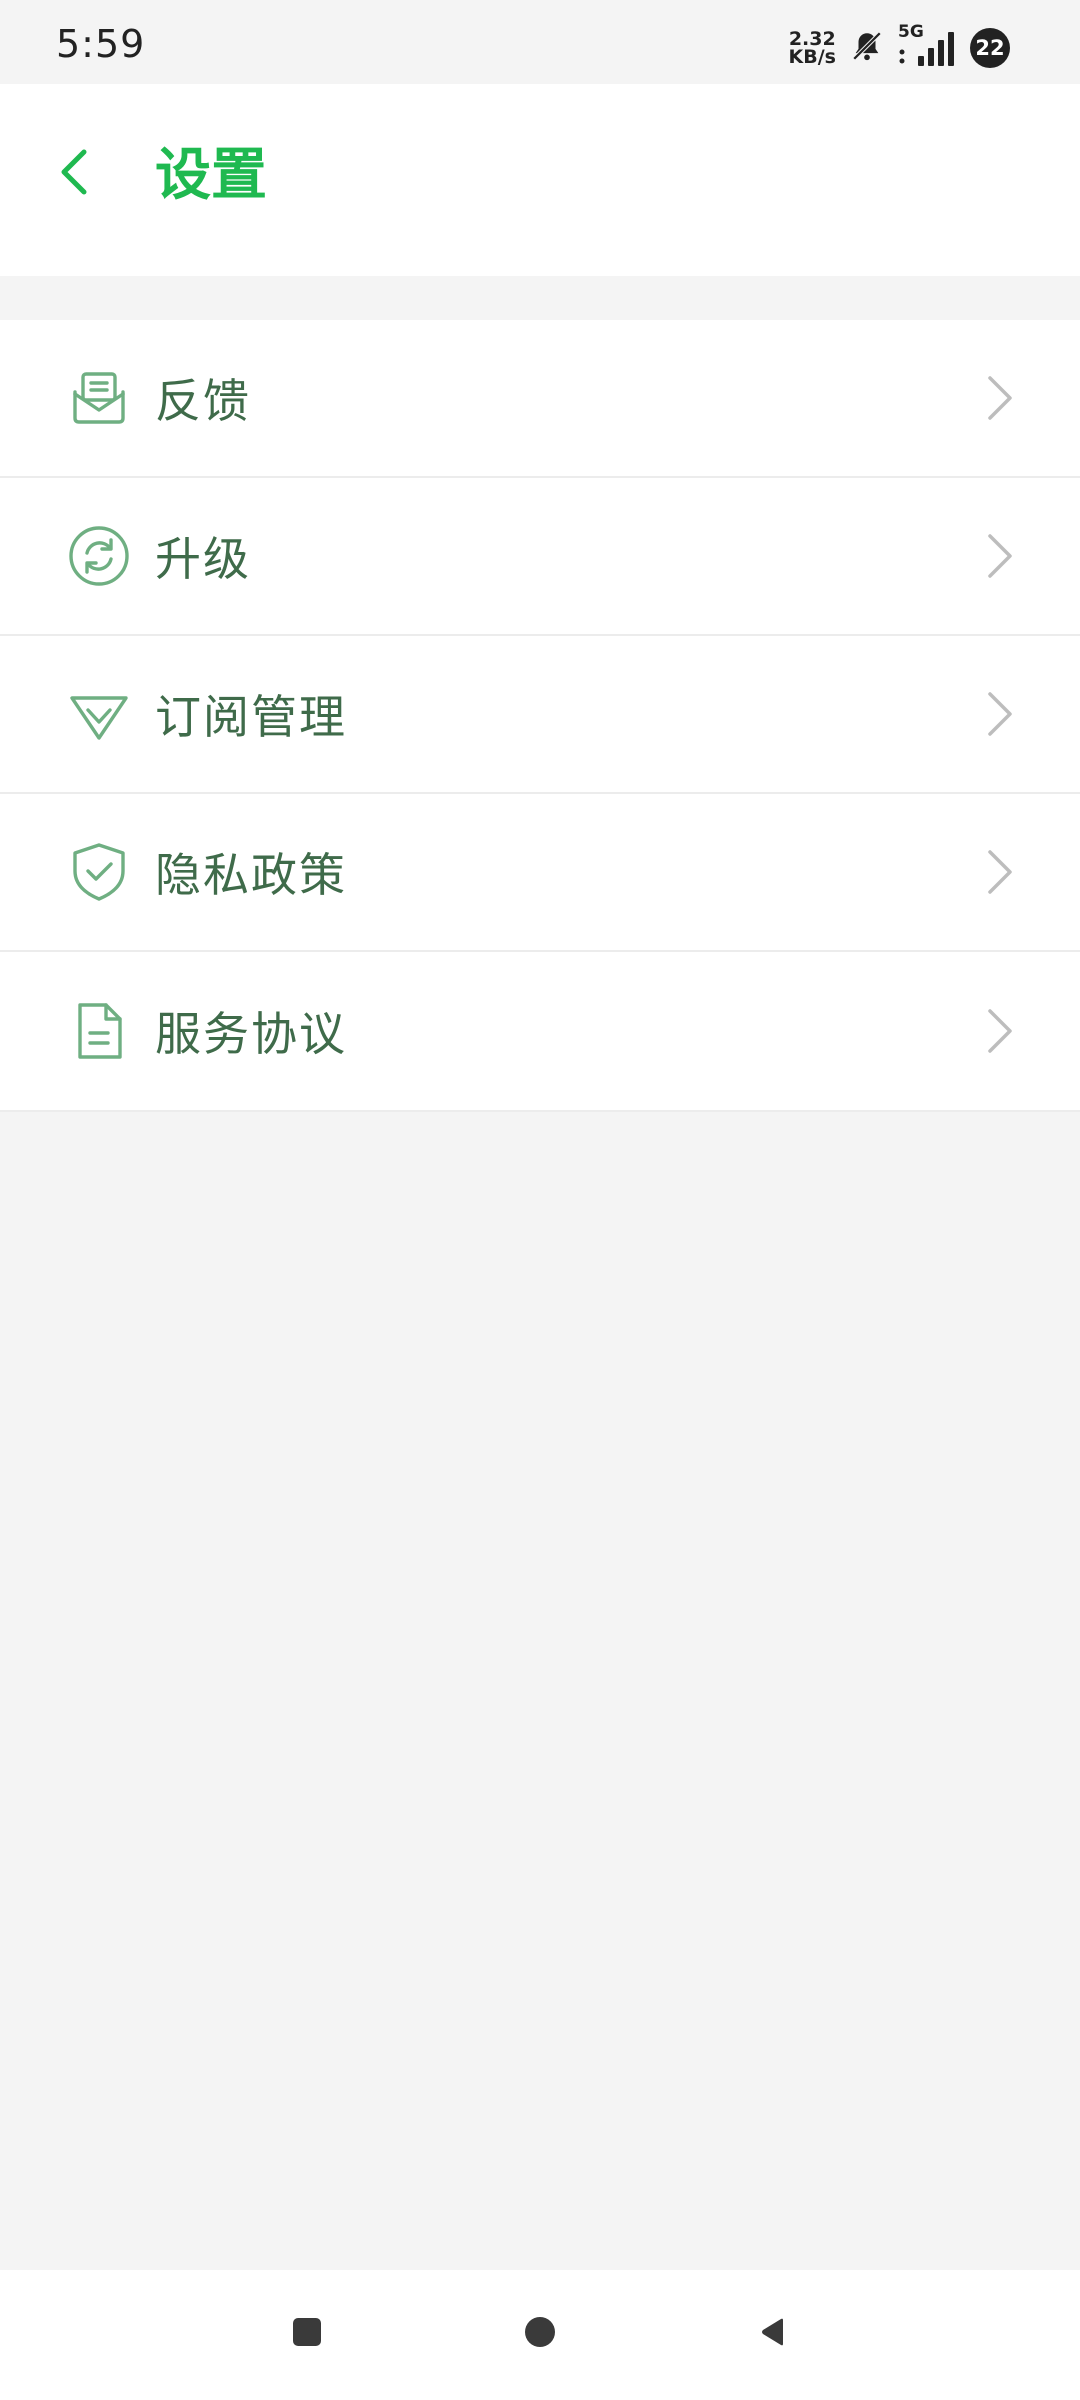 This screenshot has width=1080, height=2400. What do you see at coordinates (540, 1032) in the screenshot?
I see `settings-item-terms: 服务协议` at bounding box center [540, 1032].